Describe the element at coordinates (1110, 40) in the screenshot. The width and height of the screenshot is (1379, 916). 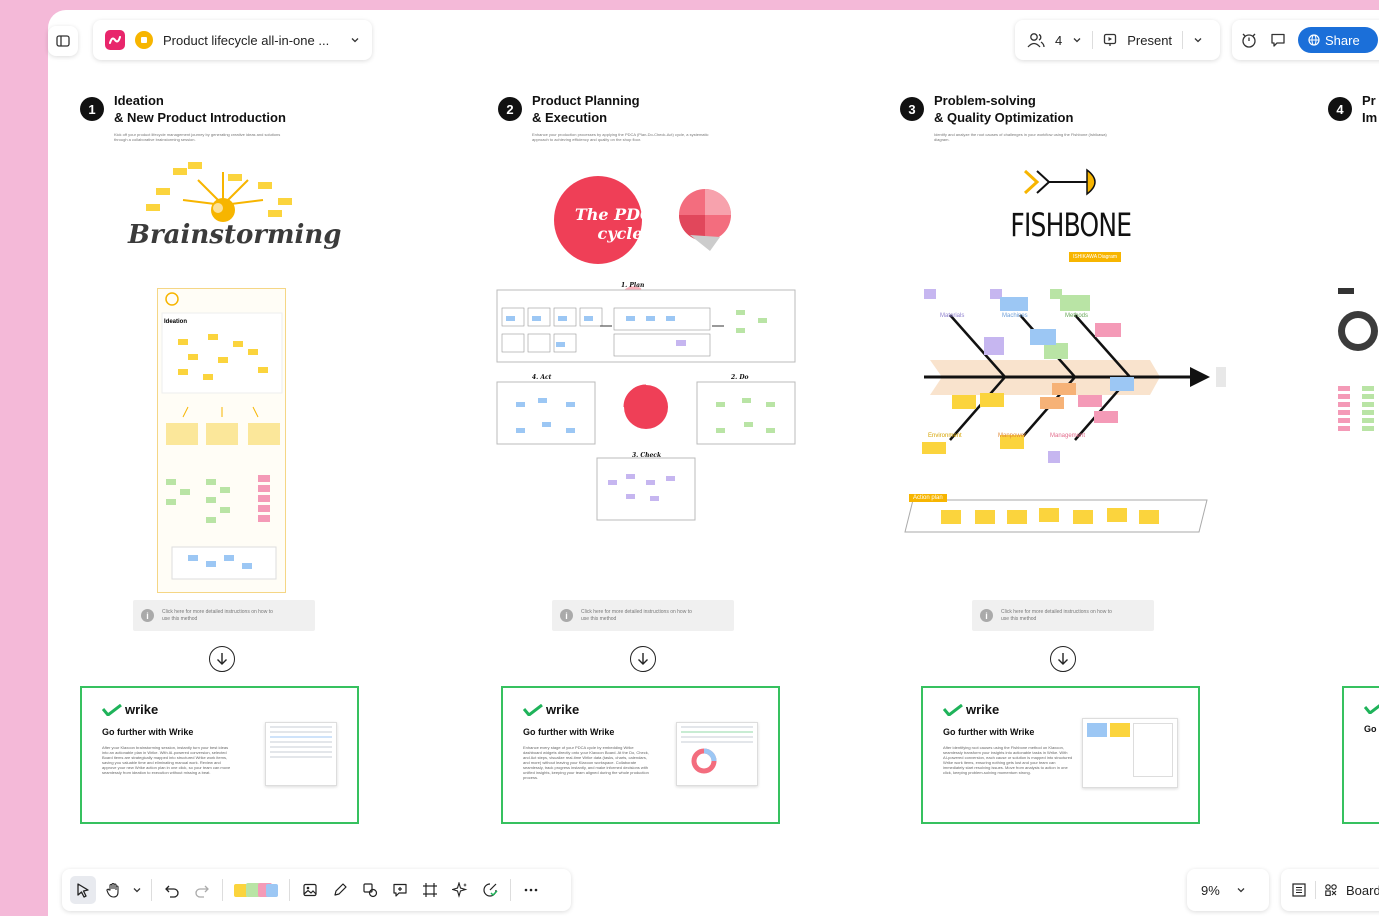
I see `present-icon` at that location.